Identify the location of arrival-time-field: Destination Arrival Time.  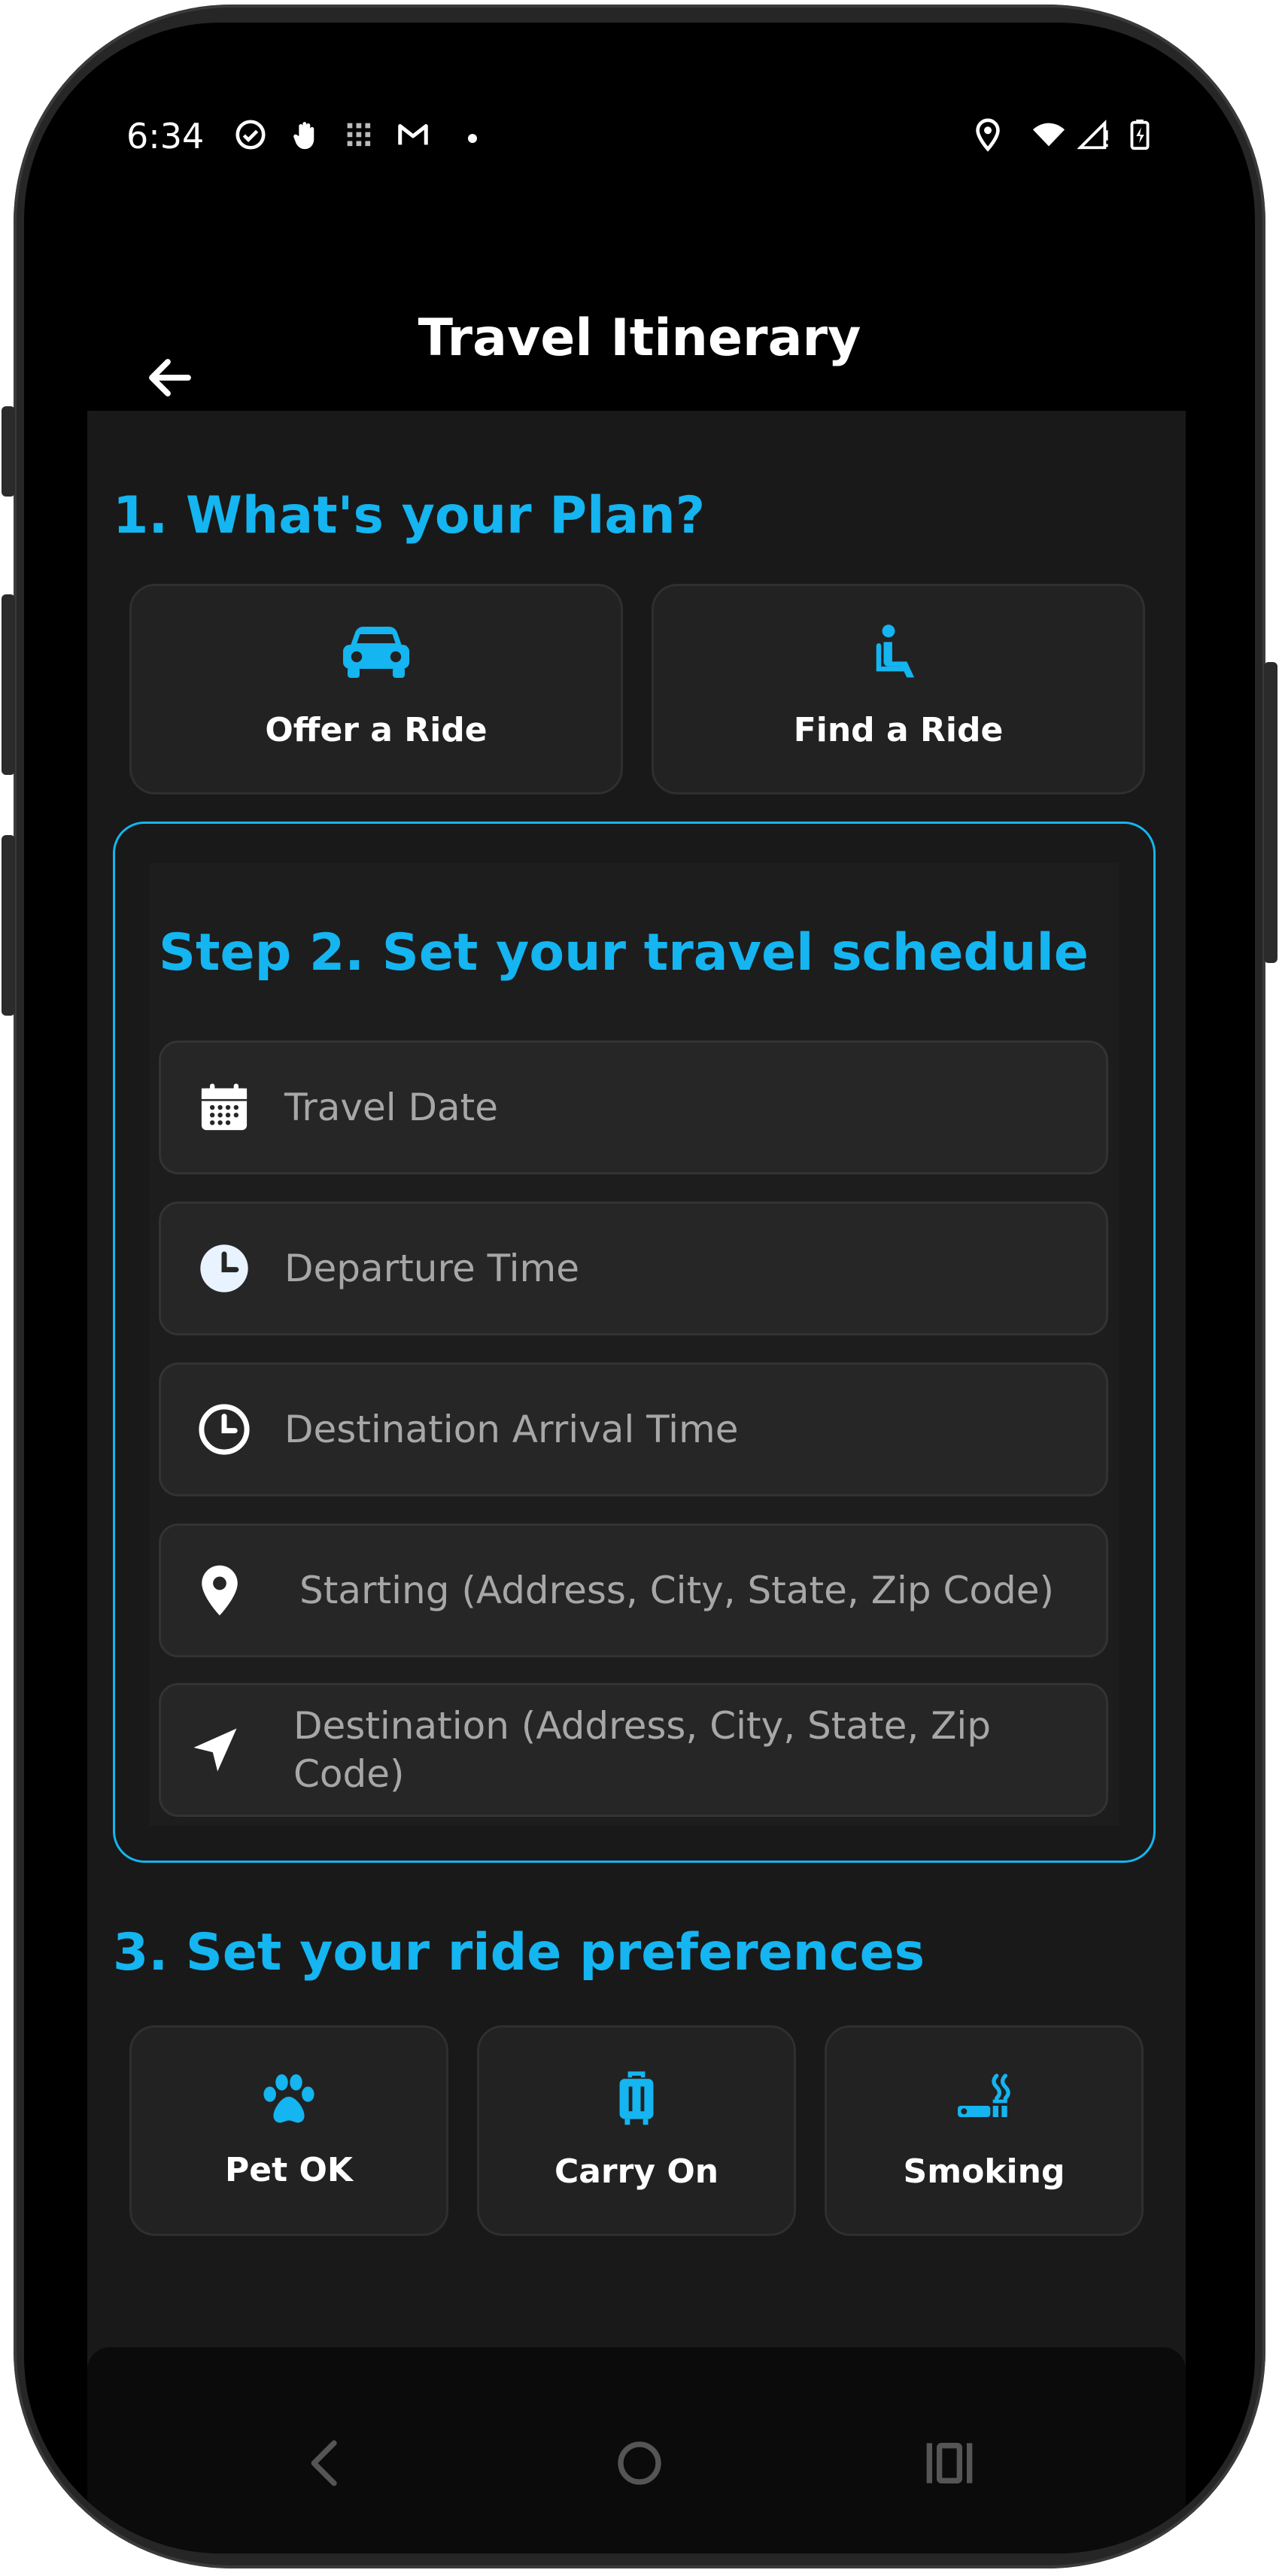
(633, 1429).